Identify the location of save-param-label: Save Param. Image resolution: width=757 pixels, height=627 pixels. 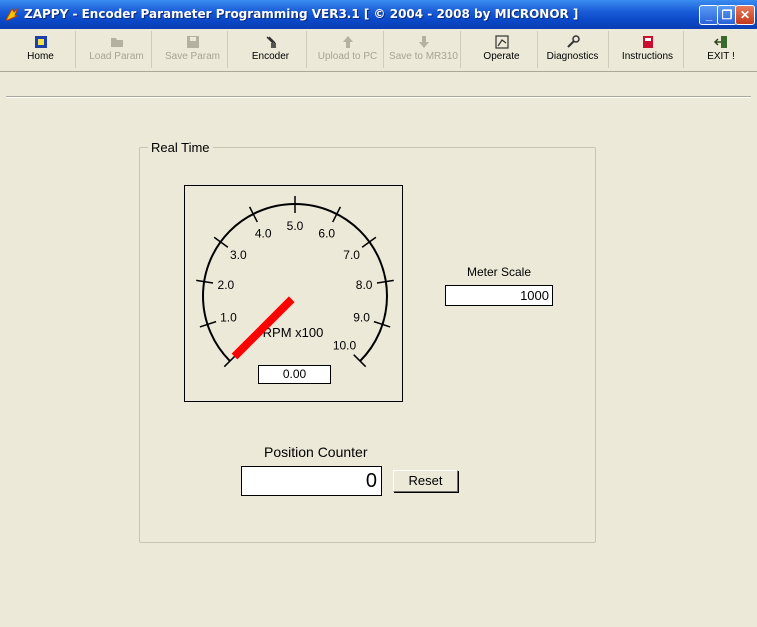
(192, 56).